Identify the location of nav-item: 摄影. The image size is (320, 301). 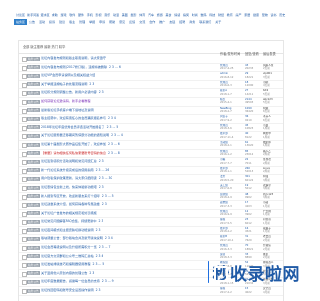
(132, 15).